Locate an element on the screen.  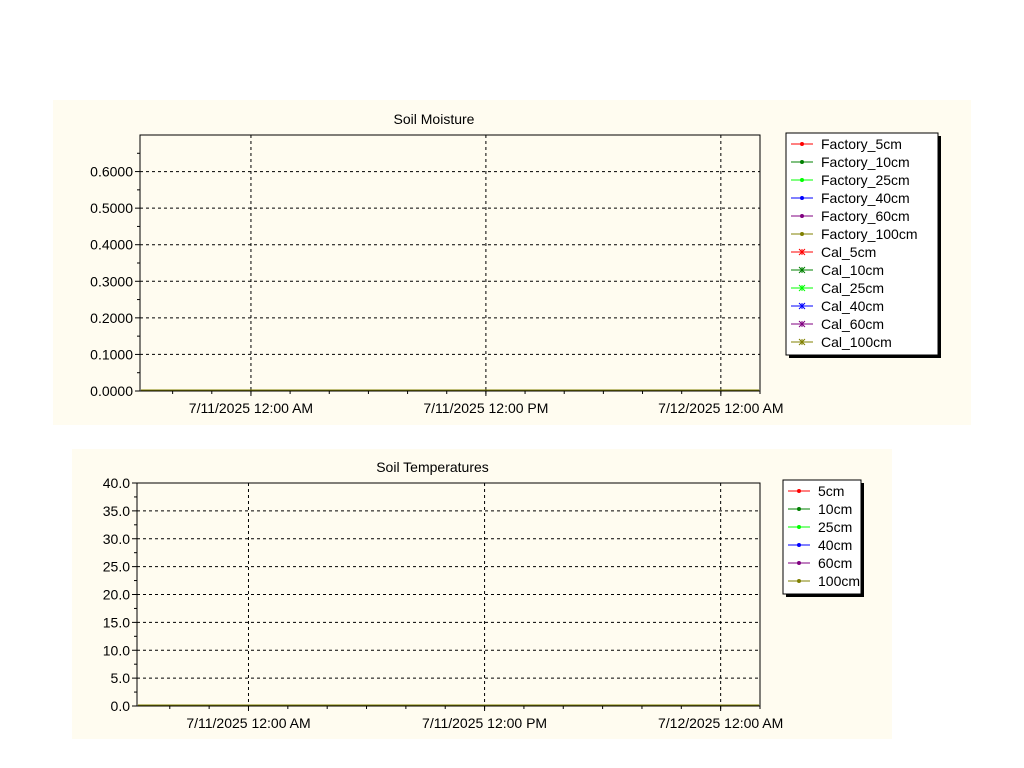
legend-label: 25cm is located at coordinates (835, 527).